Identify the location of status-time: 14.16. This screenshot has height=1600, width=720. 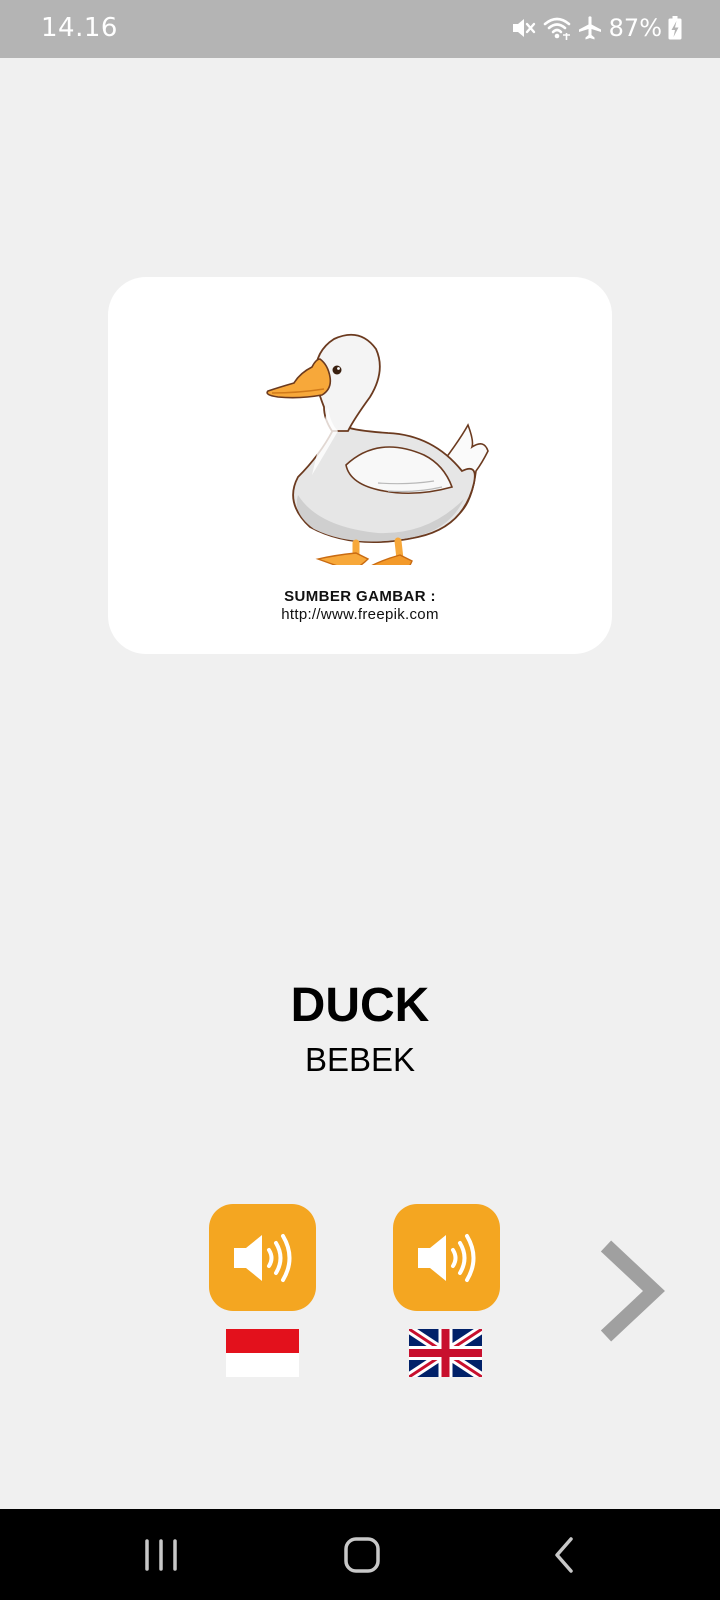
(79, 28).